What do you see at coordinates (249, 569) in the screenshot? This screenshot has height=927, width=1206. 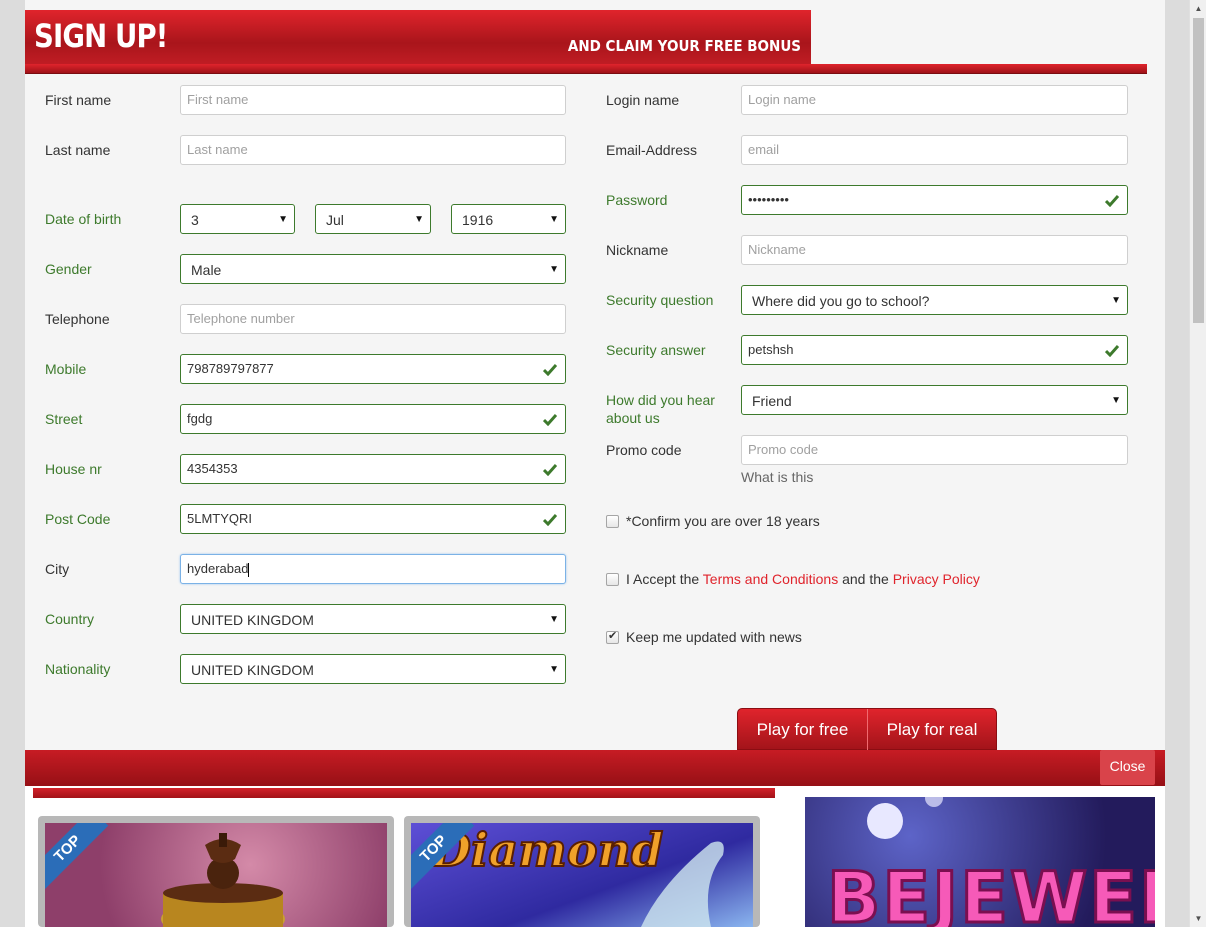 I see `text-cursor` at bounding box center [249, 569].